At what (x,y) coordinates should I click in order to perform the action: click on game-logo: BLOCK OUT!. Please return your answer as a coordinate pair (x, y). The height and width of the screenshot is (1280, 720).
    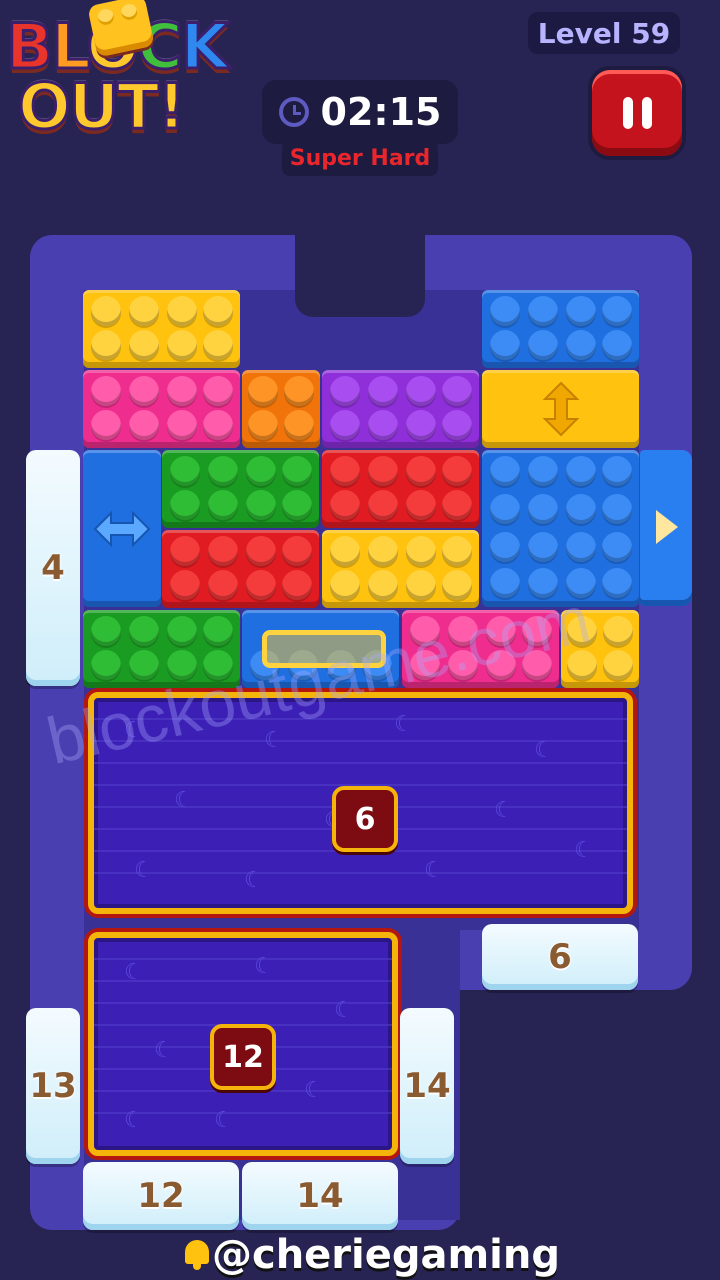
    Looking at the image, I should click on (135, 75).